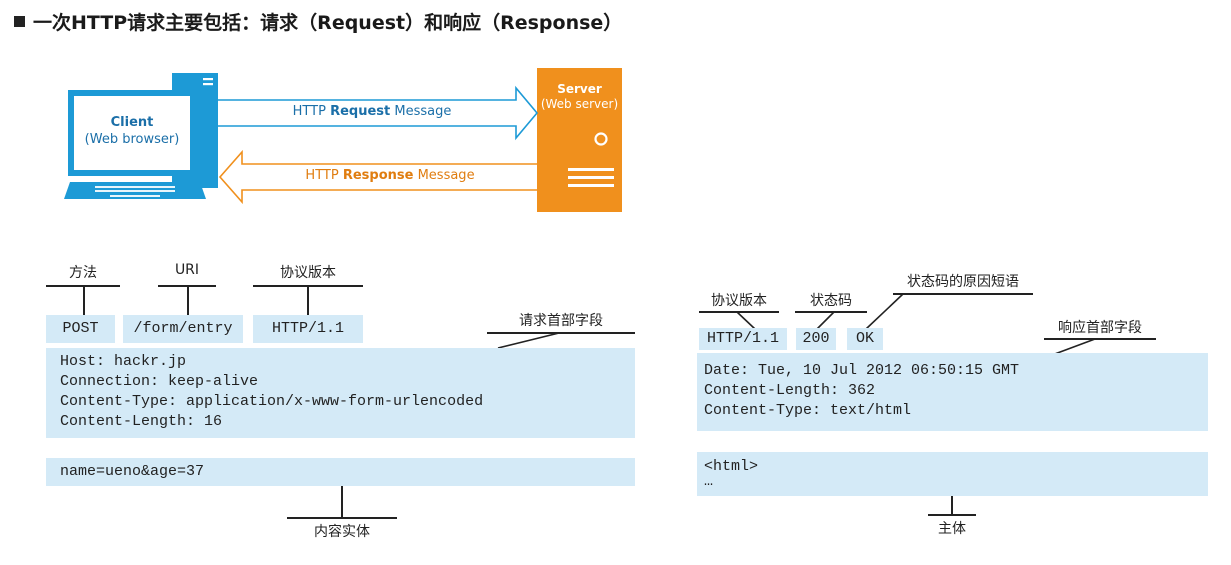 The width and height of the screenshot is (1231, 565). What do you see at coordinates (865, 339) in the screenshot?
I see `reason-phrase-value: OK` at bounding box center [865, 339].